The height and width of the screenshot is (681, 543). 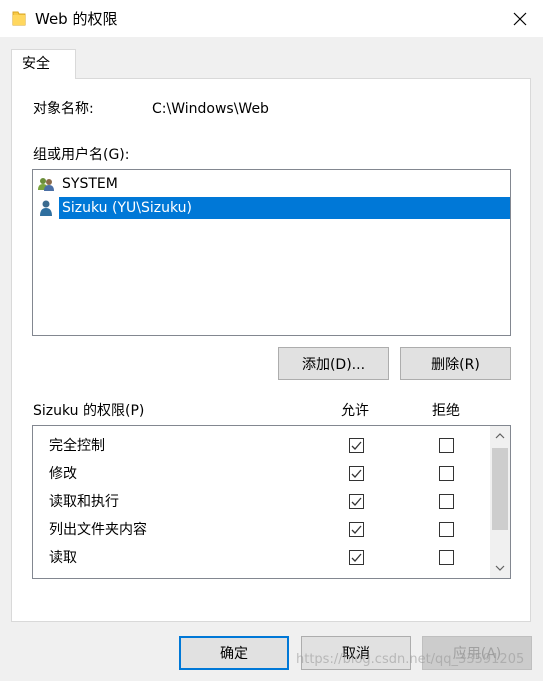 I want to click on object-name-value: C:\Windows\Web, so click(x=210, y=109).